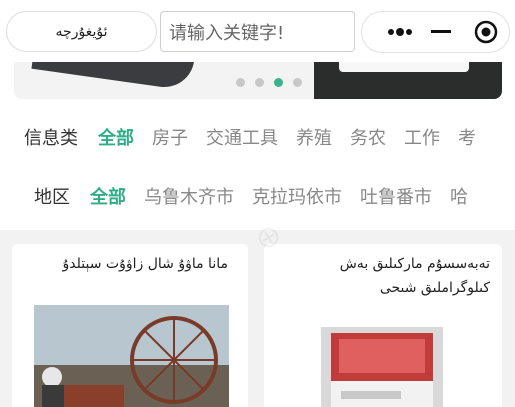 The width and height of the screenshot is (515, 407). I want to click on category-option: 工作, so click(422, 137).